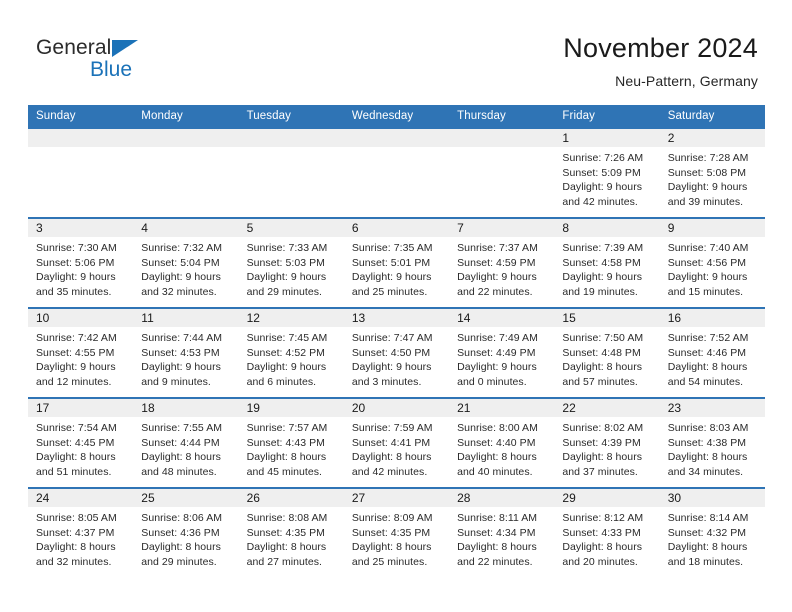  I want to click on sunrise-text: Sunrise: 7:33 AM, so click(287, 248).